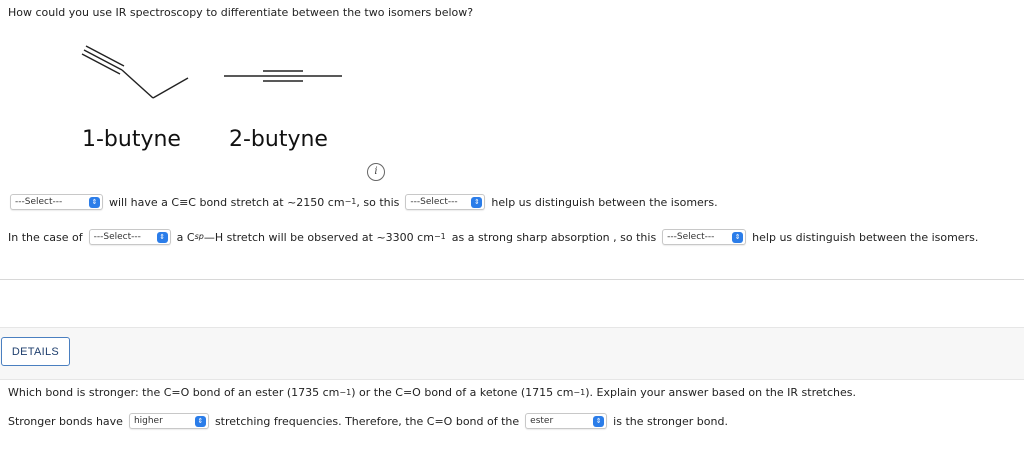 The width and height of the screenshot is (1024, 456). I want to click on molecule-name-1-butyne: 1-butyne, so click(131, 139).